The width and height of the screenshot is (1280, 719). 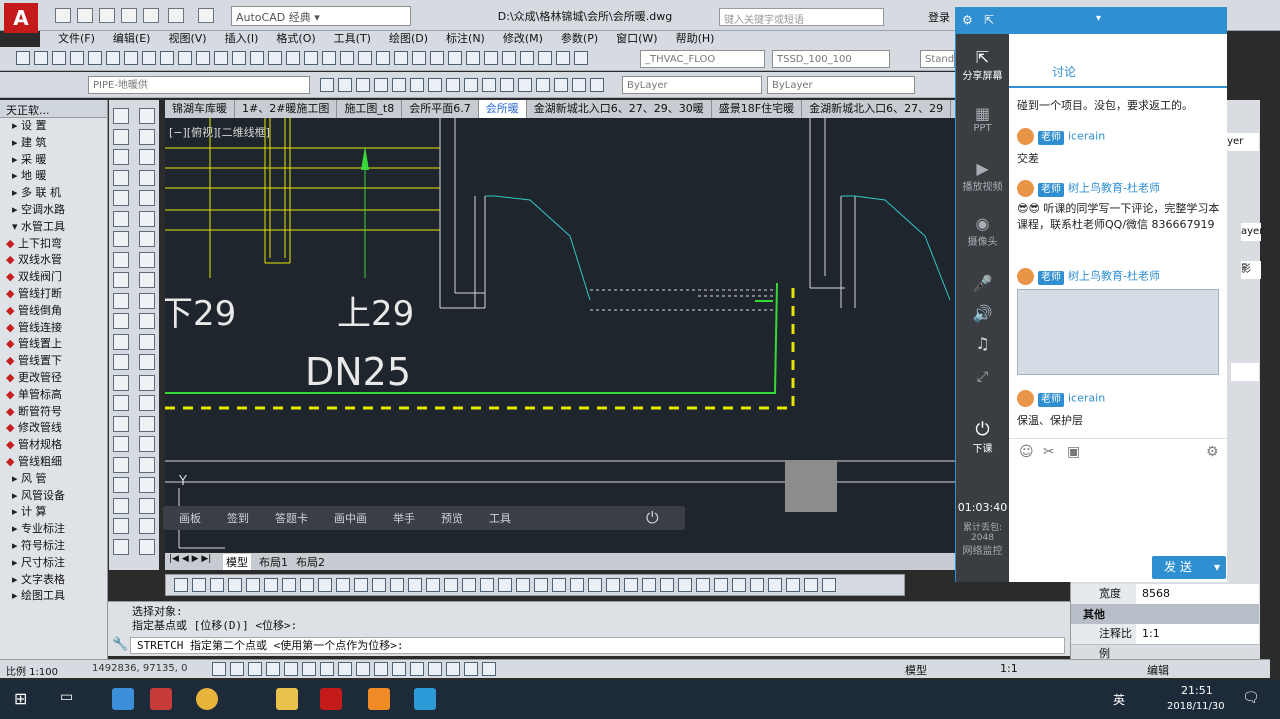 I want to click on classroom-app-icon, so click(x=379, y=699).